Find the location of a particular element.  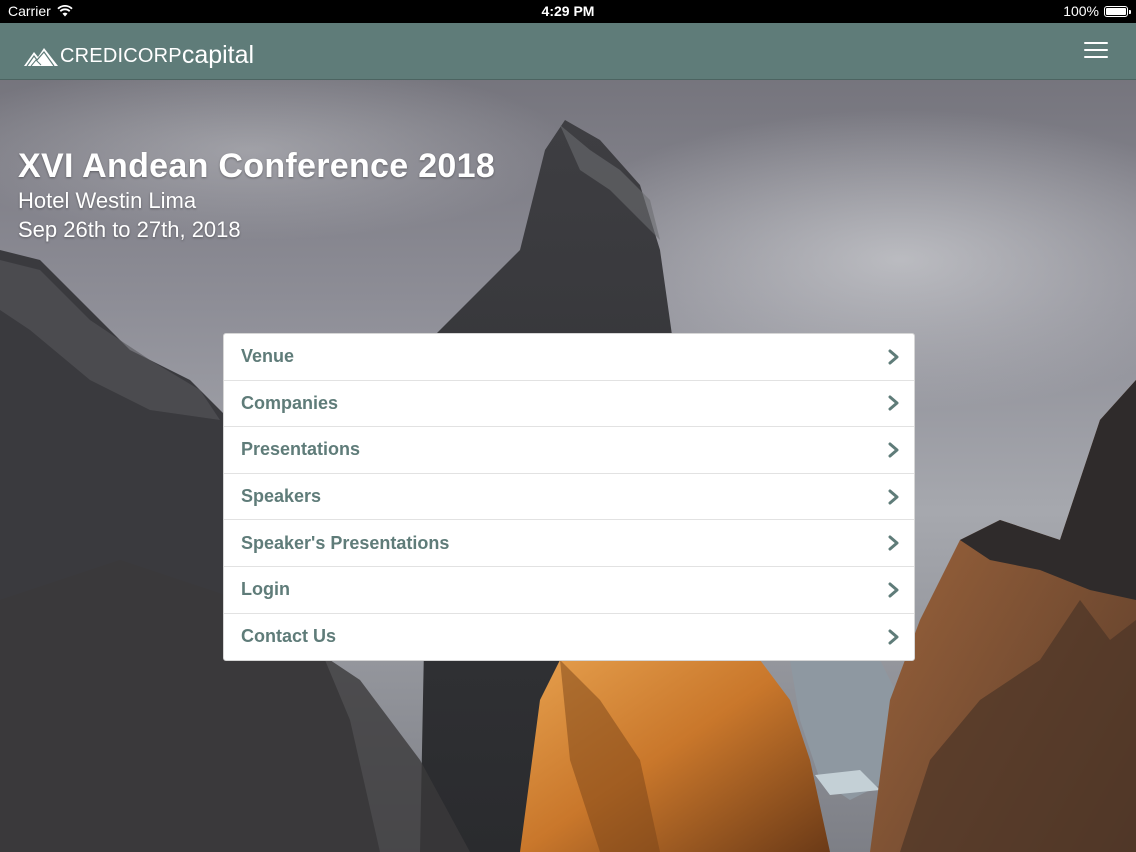

logo-text-credicorp: CREDICORP is located at coordinates (121, 56).